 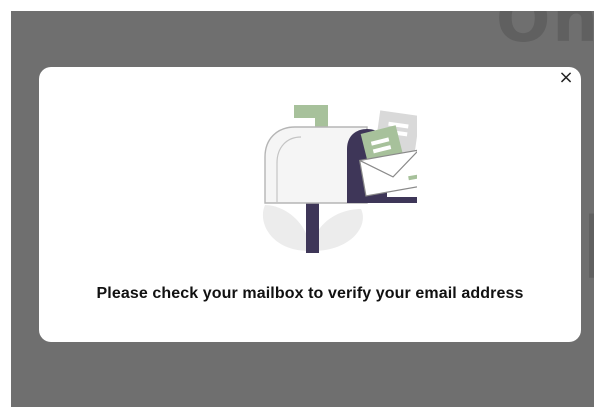 I want to click on background-heading-fragment: Oh, so click(x=545, y=34).